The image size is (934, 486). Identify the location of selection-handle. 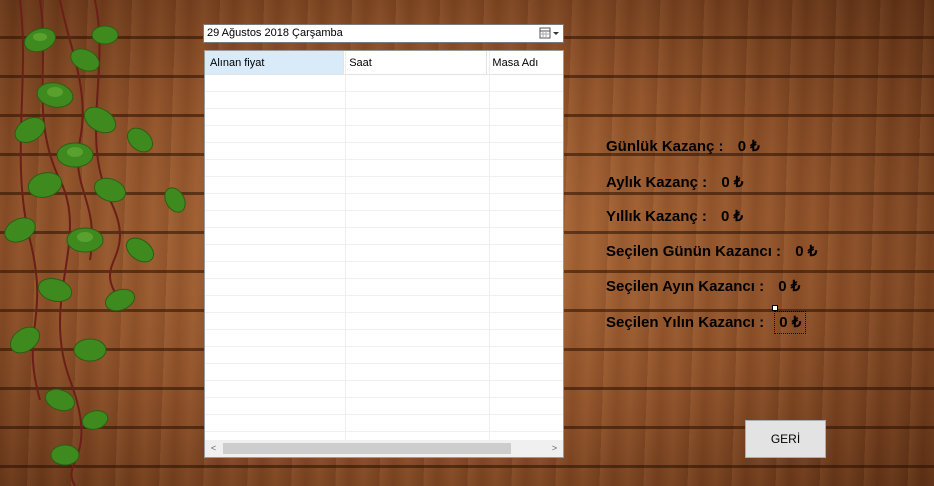
(775, 308).